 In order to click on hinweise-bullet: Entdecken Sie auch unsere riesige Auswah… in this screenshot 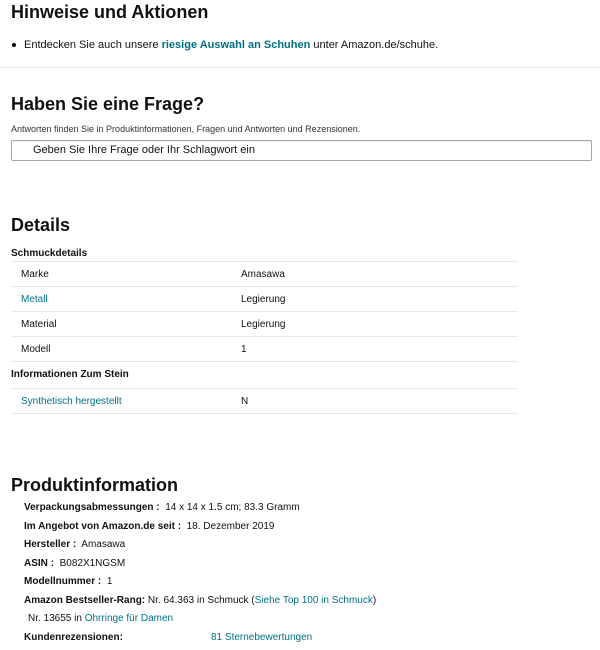, I will do `click(302, 45)`.